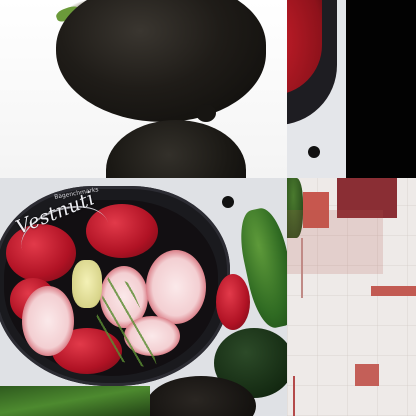 The image size is (416, 416). What do you see at coordinates (393, 291) in the screenshot?
I see `pattern-stripe` at bounding box center [393, 291].